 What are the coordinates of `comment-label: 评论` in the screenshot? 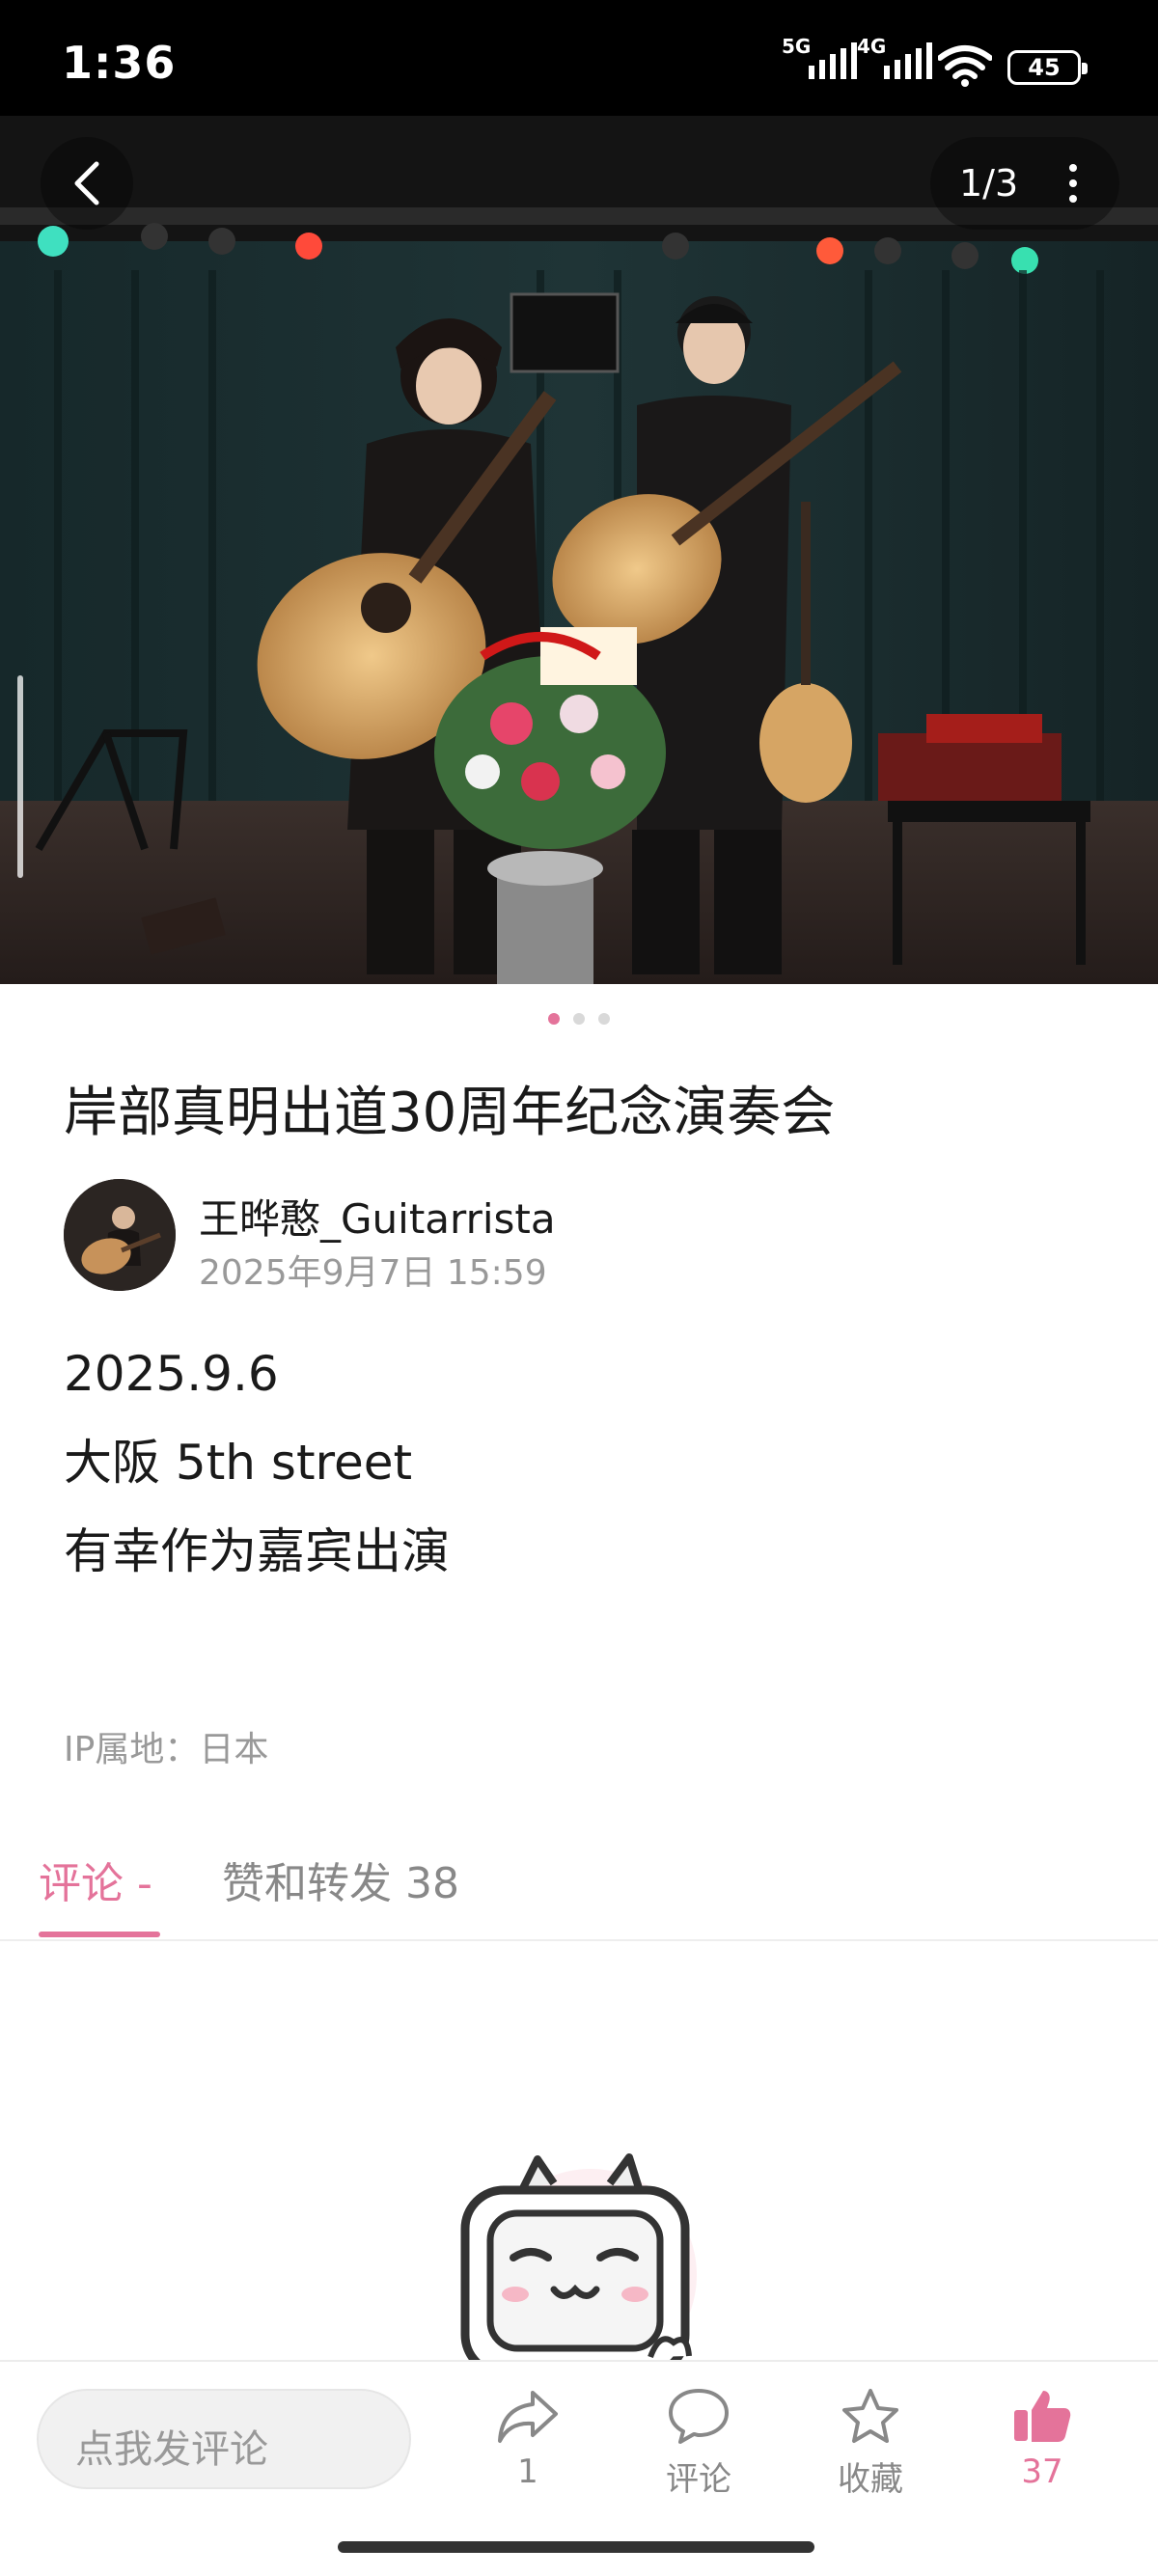 It's located at (698, 2479).